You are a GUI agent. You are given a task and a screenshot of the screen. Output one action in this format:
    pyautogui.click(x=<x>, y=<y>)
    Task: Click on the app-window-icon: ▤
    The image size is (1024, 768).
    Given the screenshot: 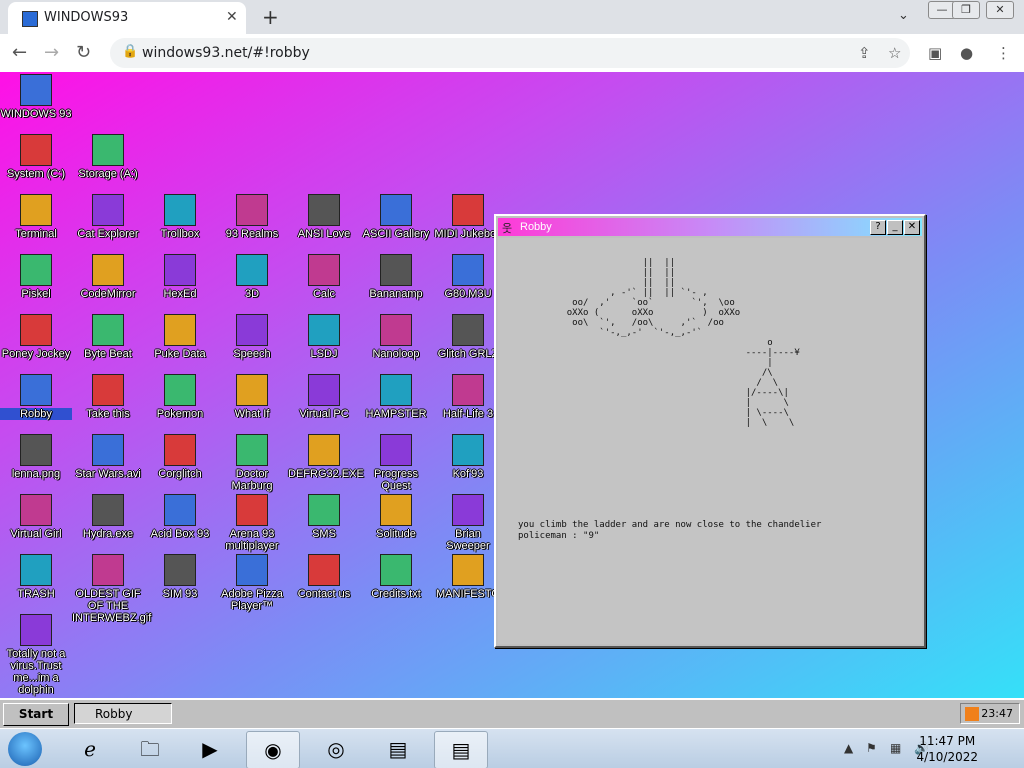 What is the action you would take?
    pyautogui.click(x=398, y=749)
    